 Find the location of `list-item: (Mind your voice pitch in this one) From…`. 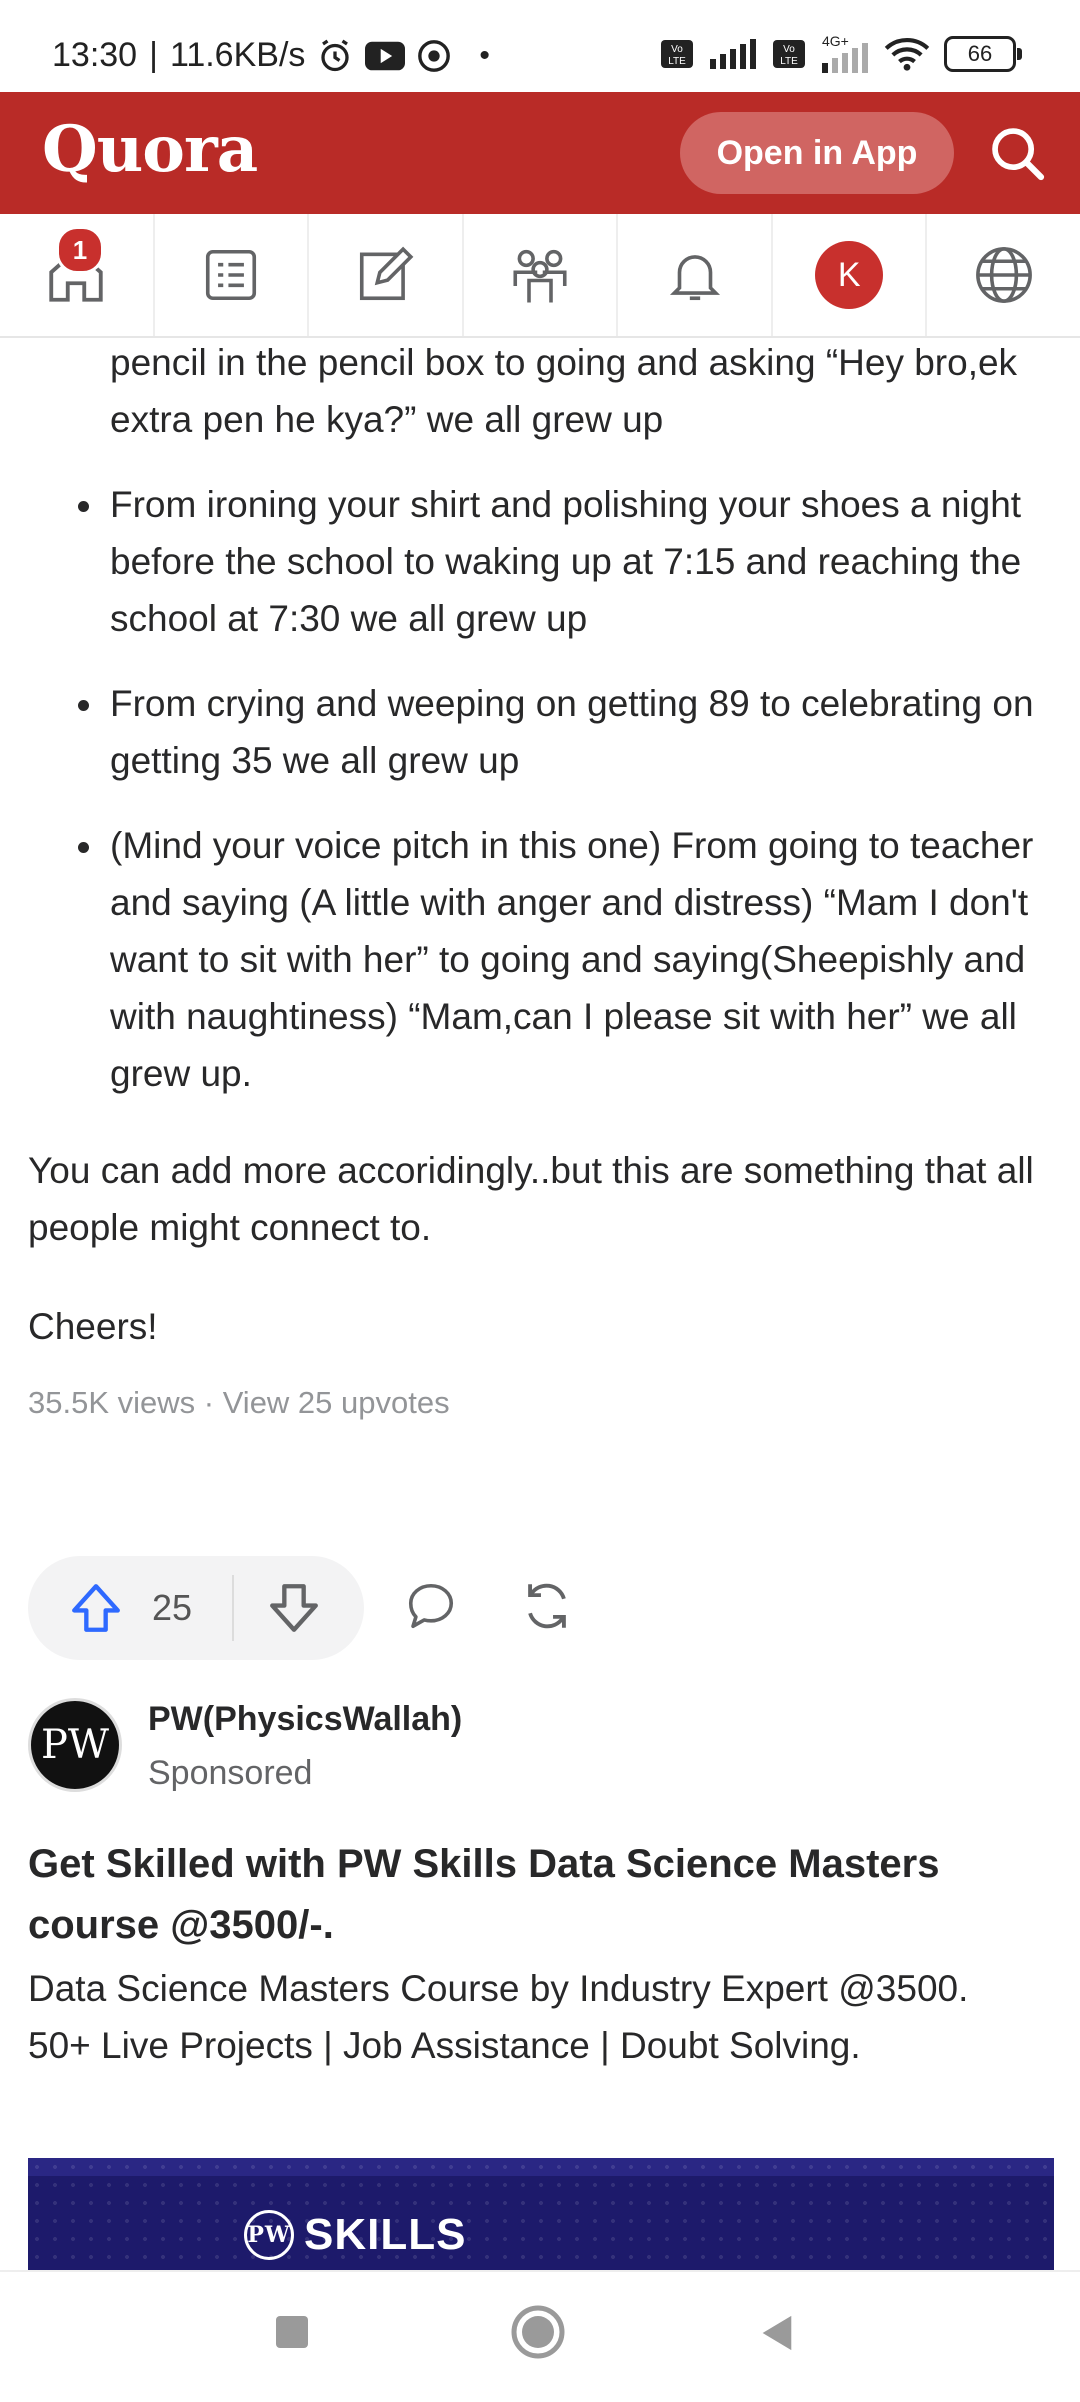

list-item: (Mind your voice pitch in this one) From… is located at coordinates (540, 959).